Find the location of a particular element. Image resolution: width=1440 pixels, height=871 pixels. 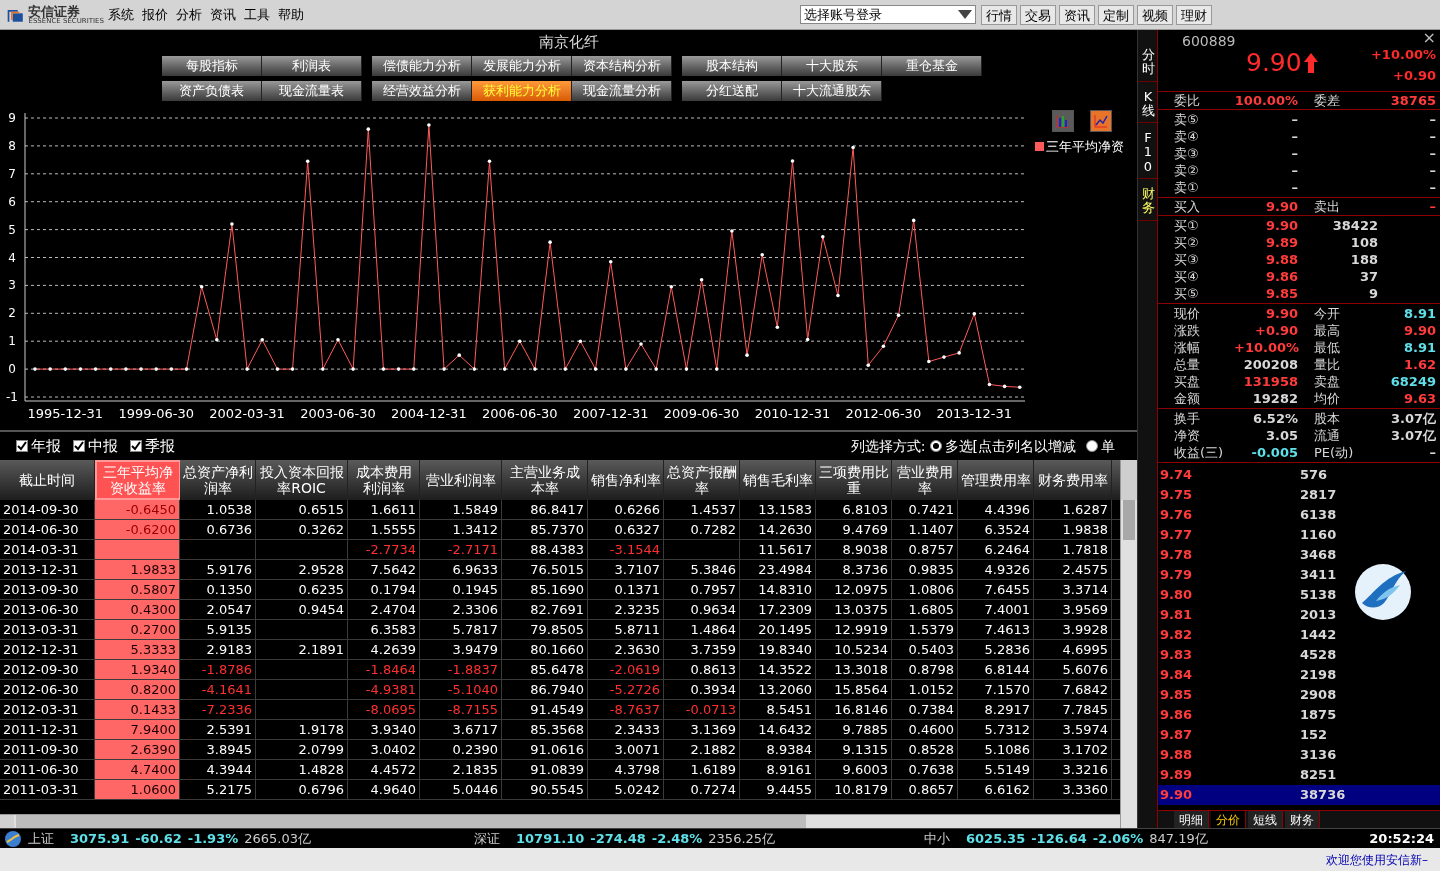

menu-item: 分析 is located at coordinates (189, 14).